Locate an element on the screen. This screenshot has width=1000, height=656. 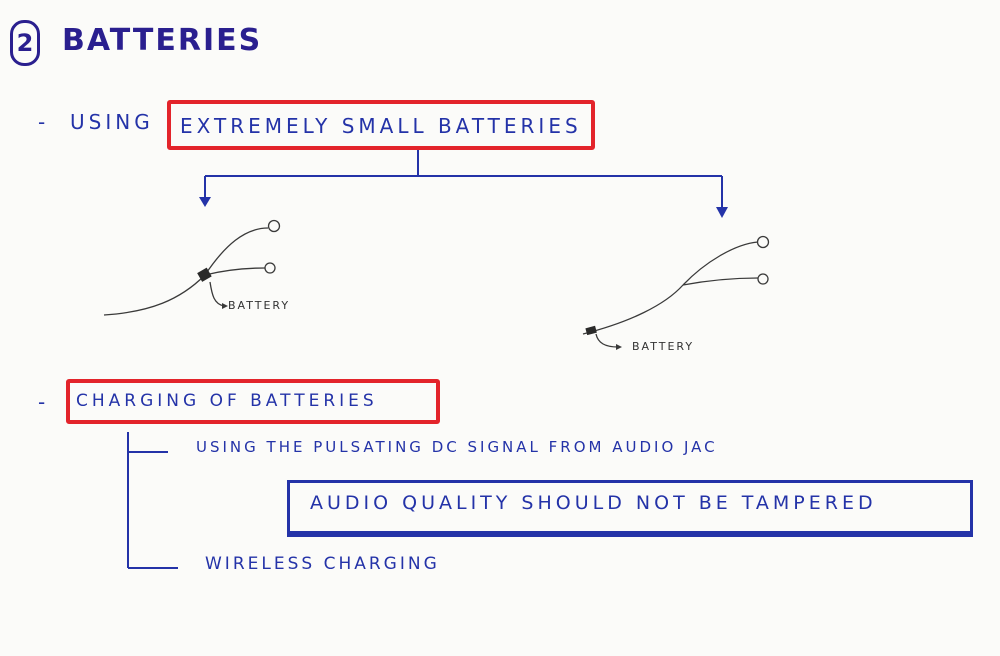
charging-tree-lines is located at coordinates (152, 500).